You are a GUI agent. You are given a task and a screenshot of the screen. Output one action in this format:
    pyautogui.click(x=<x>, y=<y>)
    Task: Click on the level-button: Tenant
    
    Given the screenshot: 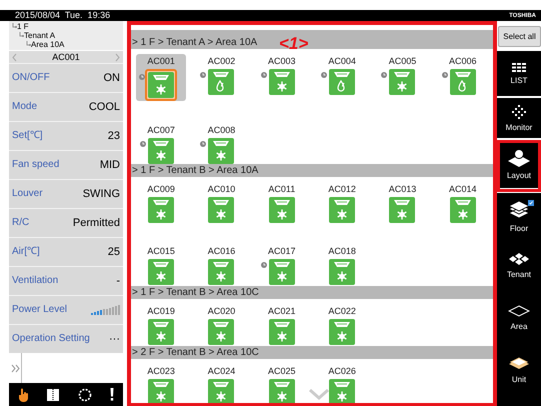 What is the action you would take?
    pyautogui.click(x=519, y=266)
    